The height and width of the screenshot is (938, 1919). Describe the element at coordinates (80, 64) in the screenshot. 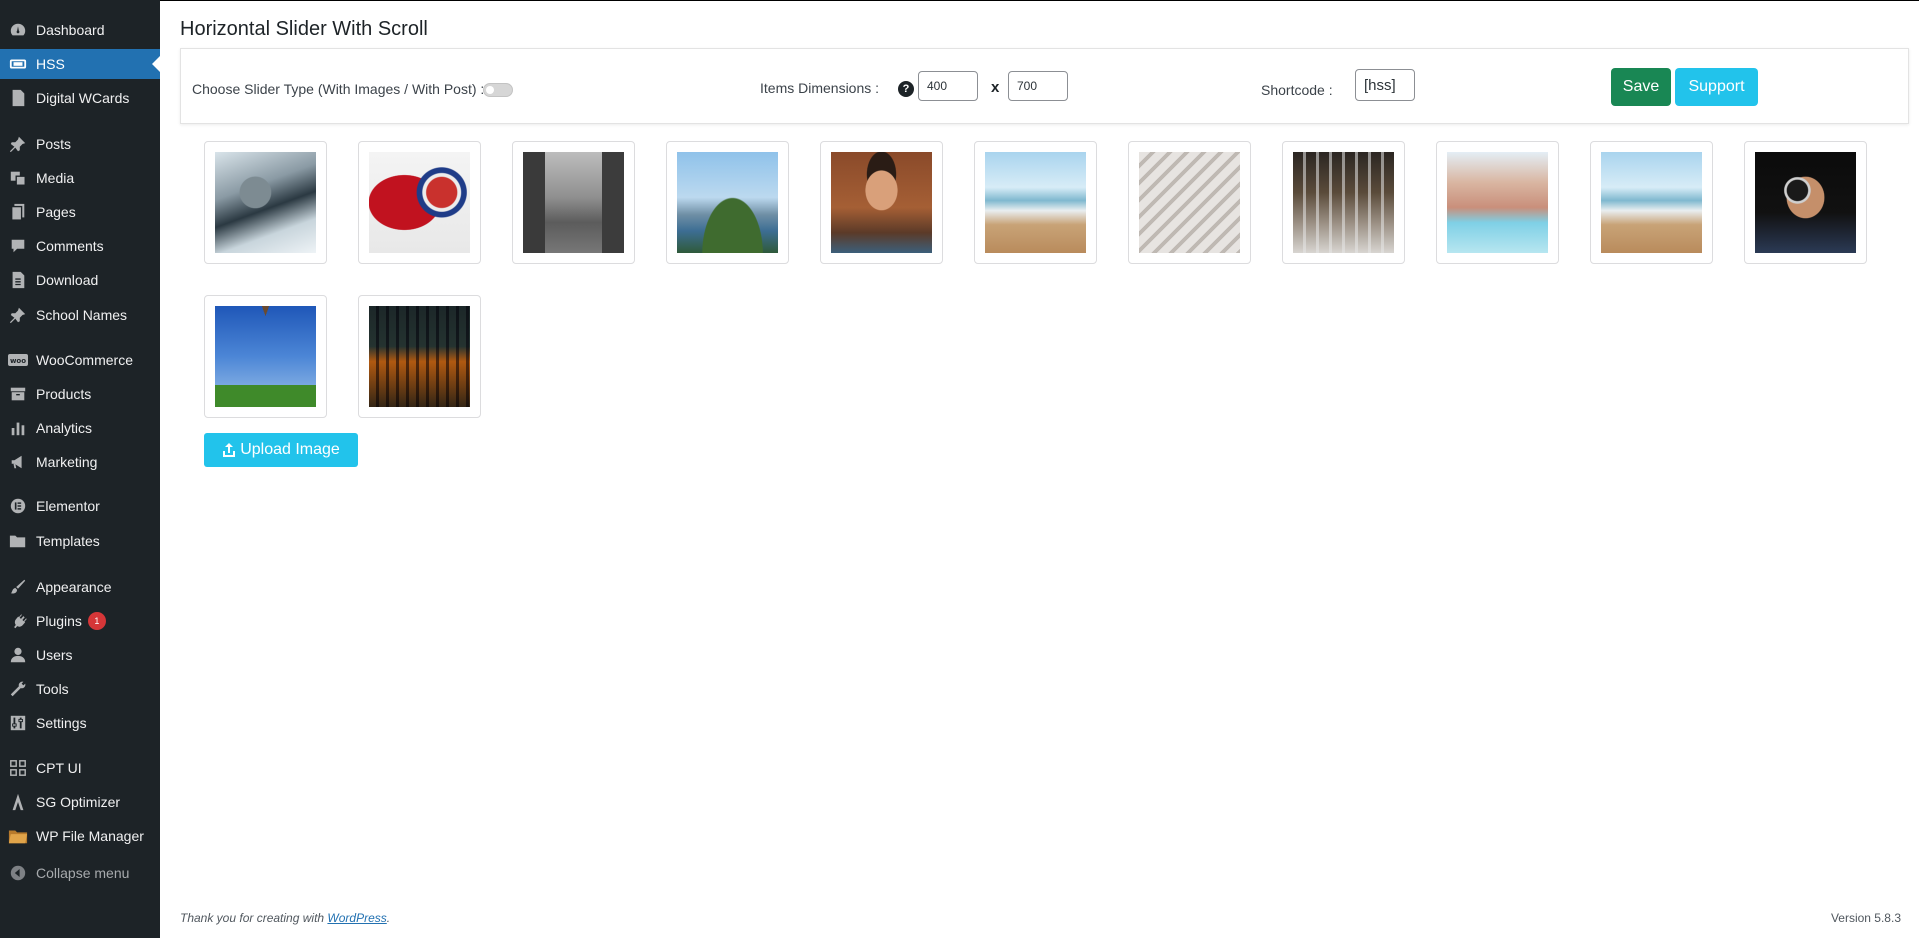

I see `sidebar-item-hss: HSS` at that location.